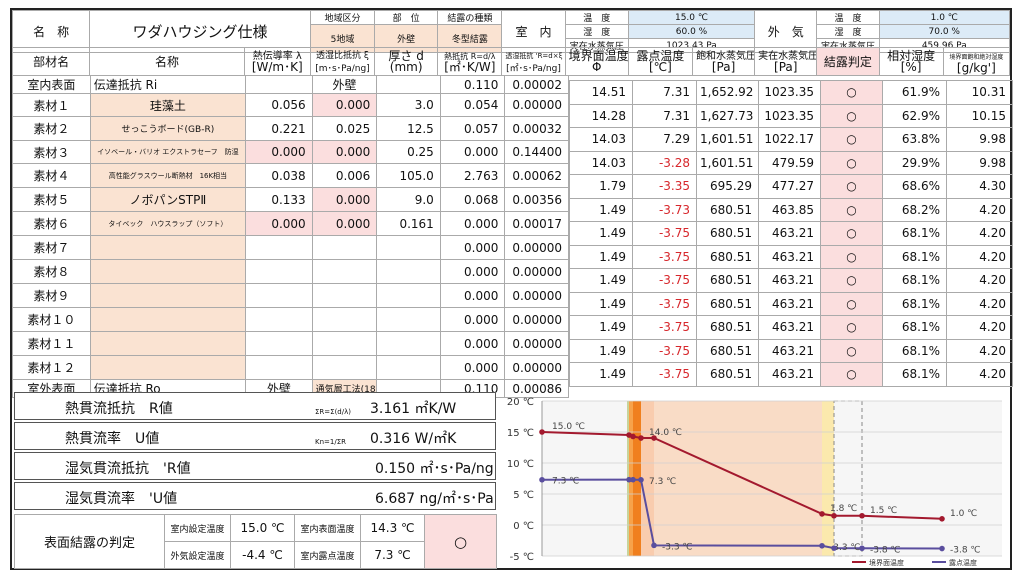 This screenshot has width=1024, height=577. I want to click on y-tick-label: 10 ℃, so click(520, 464).